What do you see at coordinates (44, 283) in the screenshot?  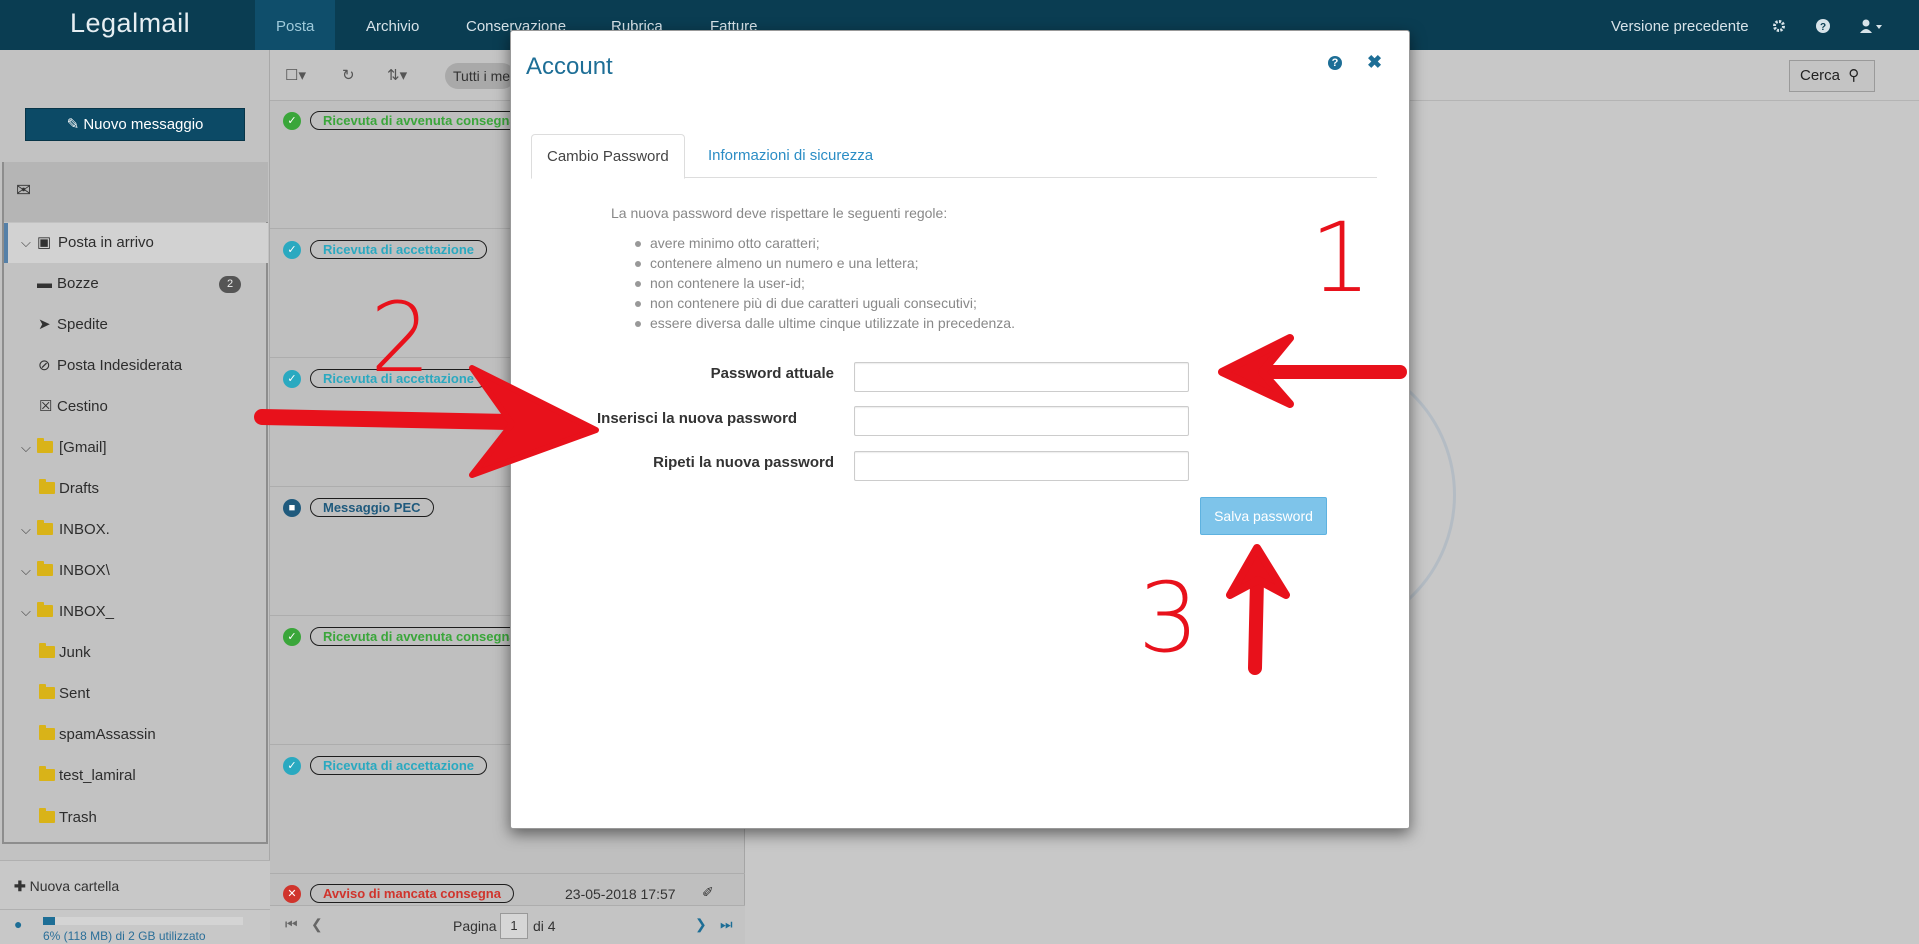 I see `folder-open-icon: ▬` at bounding box center [44, 283].